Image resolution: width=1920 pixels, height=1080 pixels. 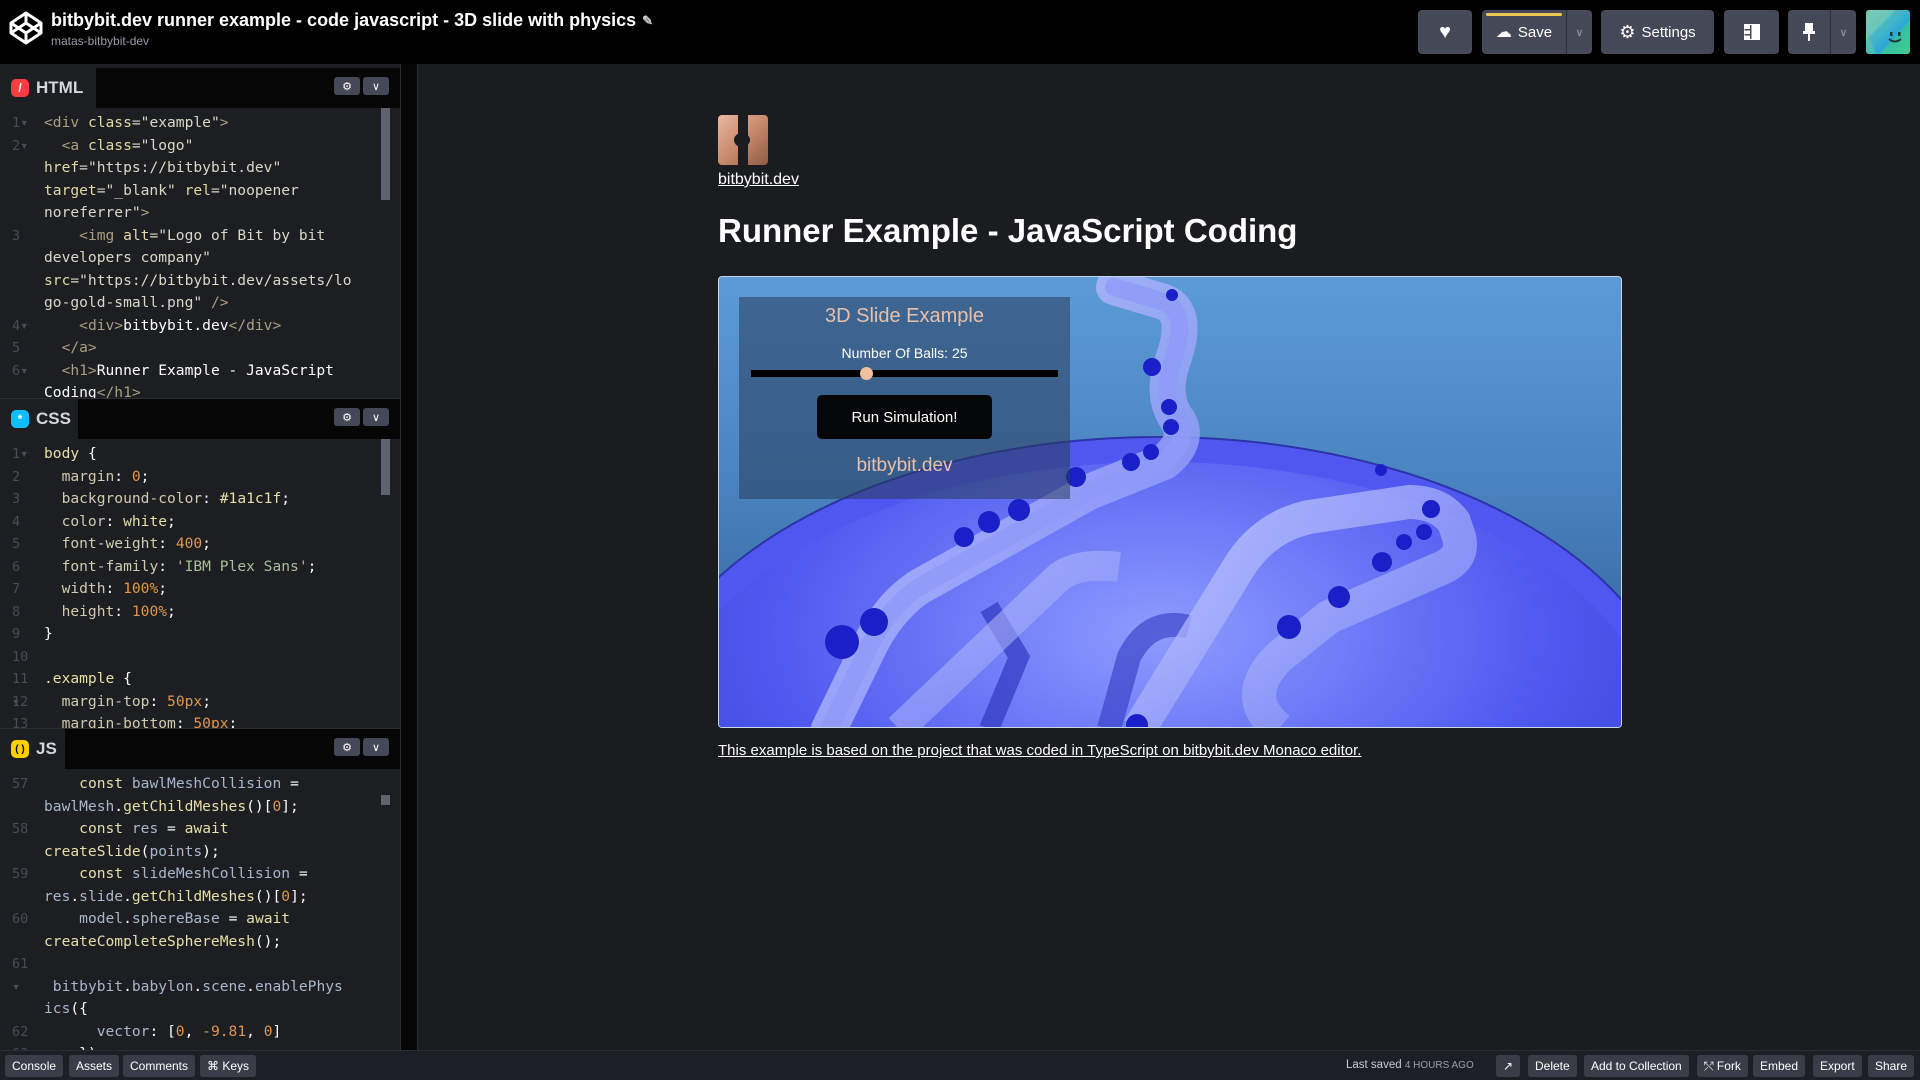 What do you see at coordinates (1722, 1066) in the screenshot?
I see `fork-button: ⤲ Fork` at bounding box center [1722, 1066].